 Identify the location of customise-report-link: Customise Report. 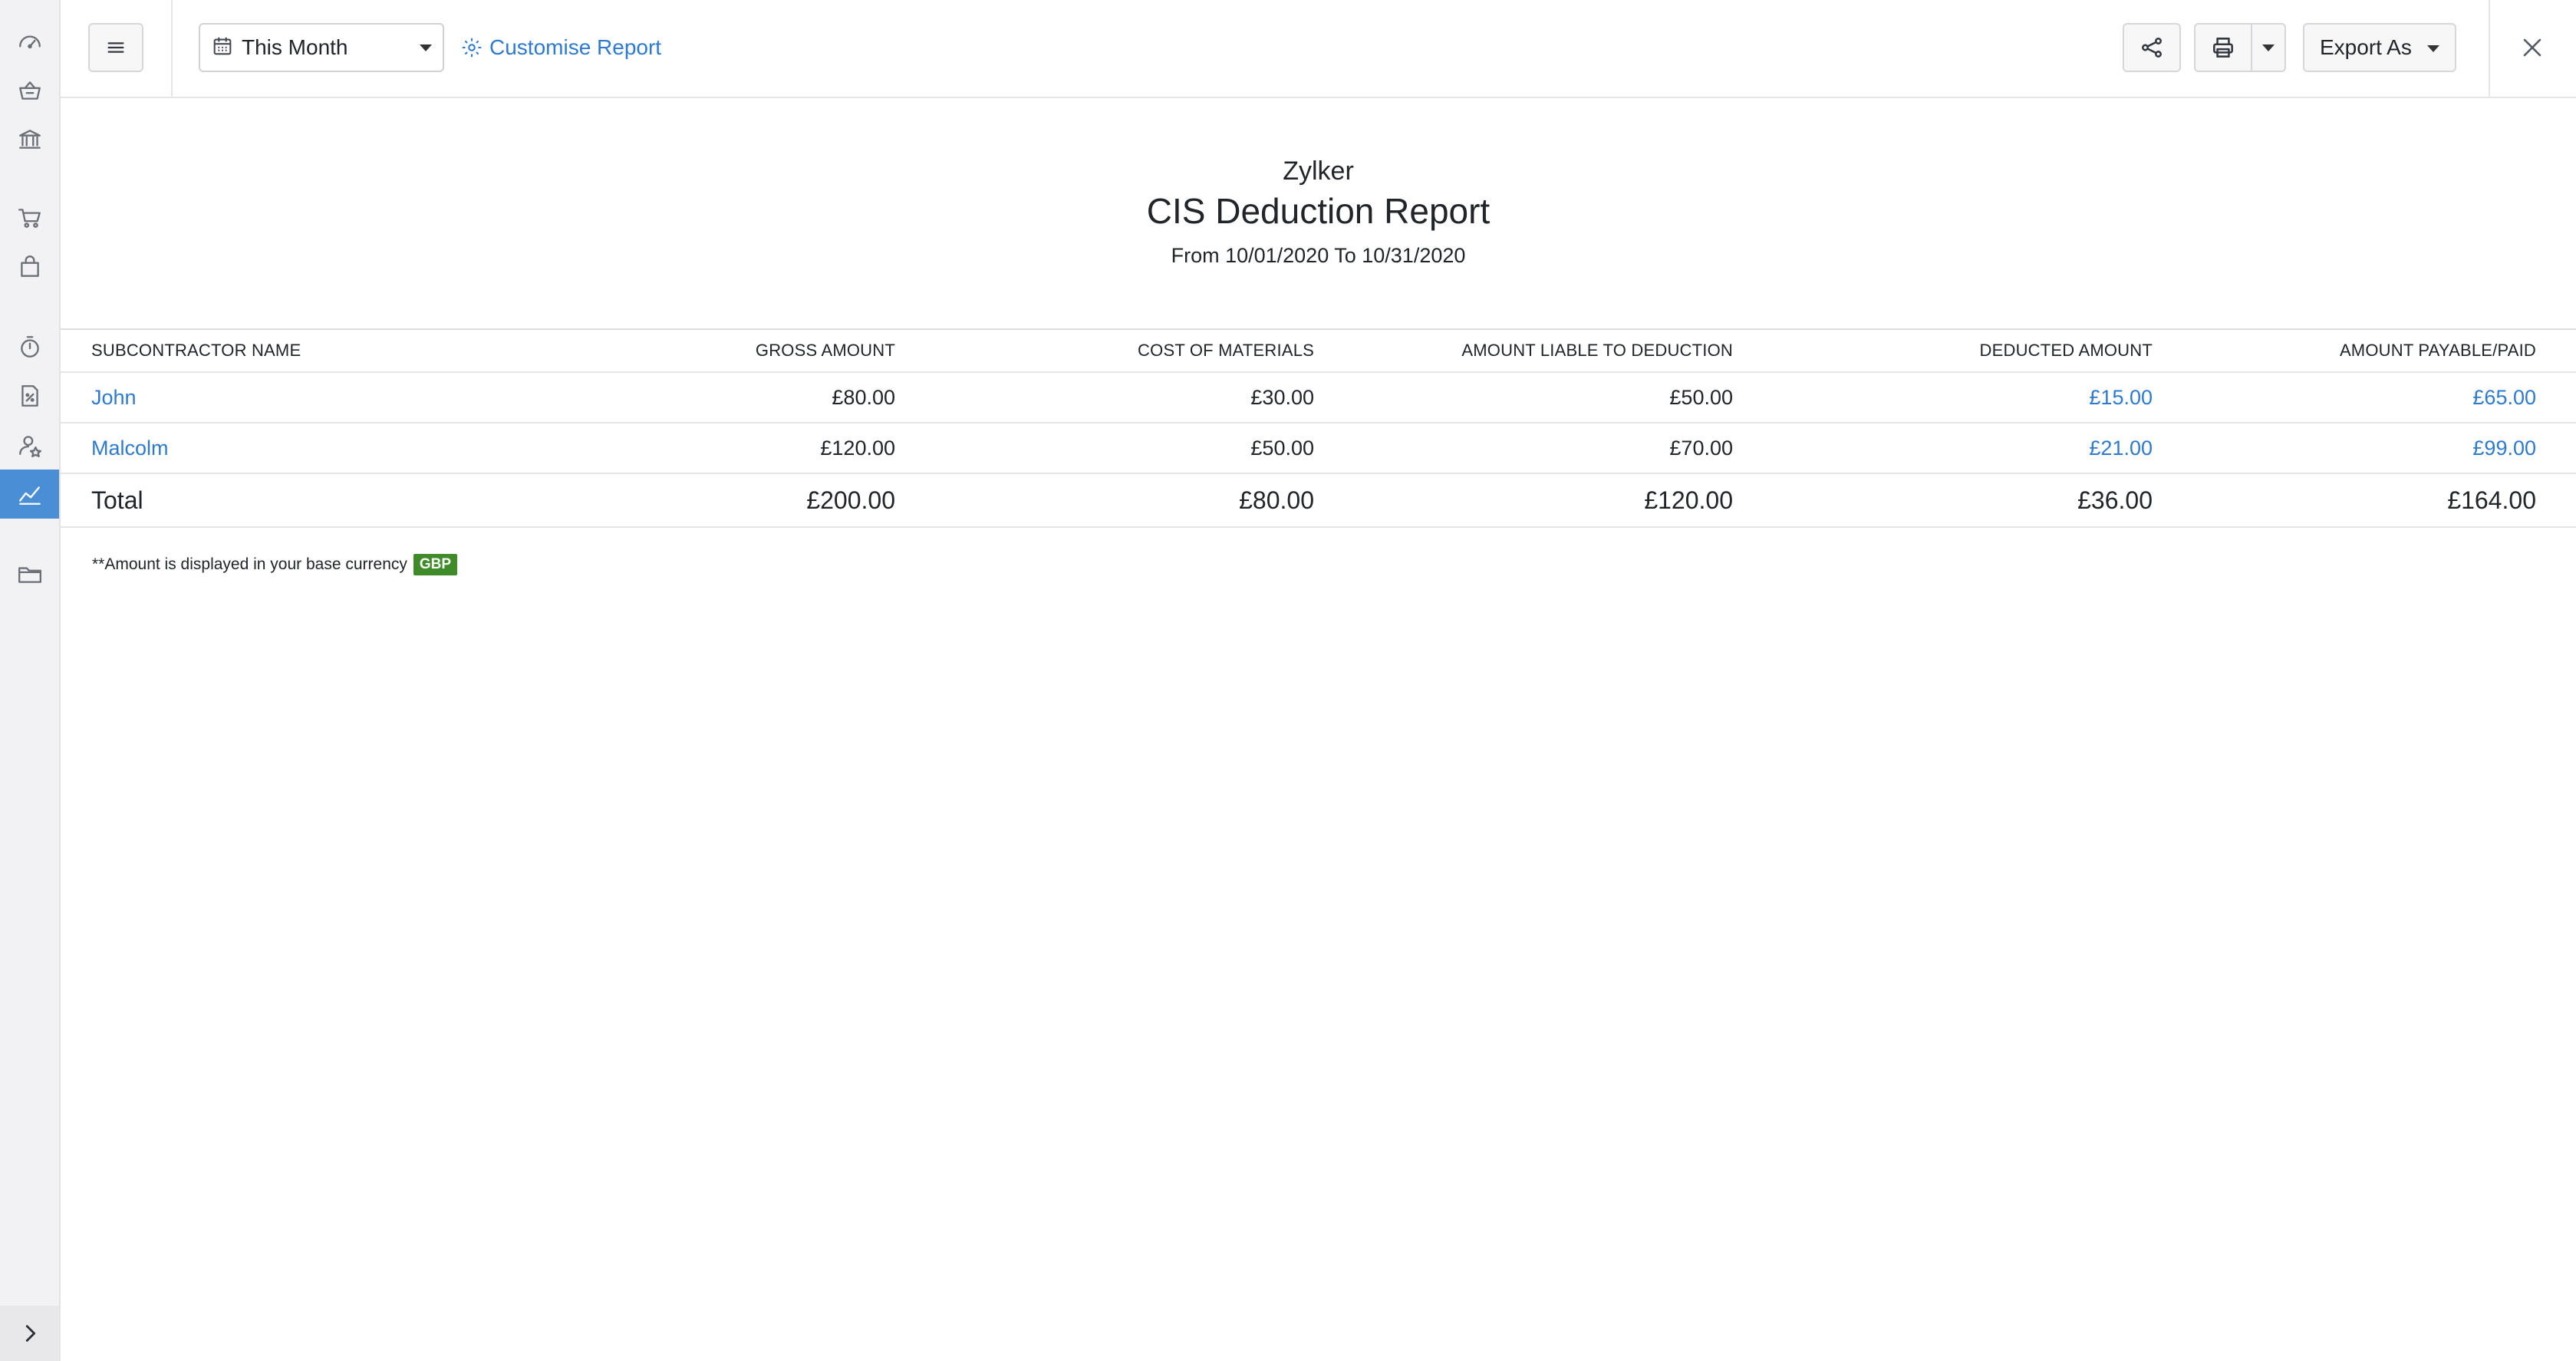
(560, 47).